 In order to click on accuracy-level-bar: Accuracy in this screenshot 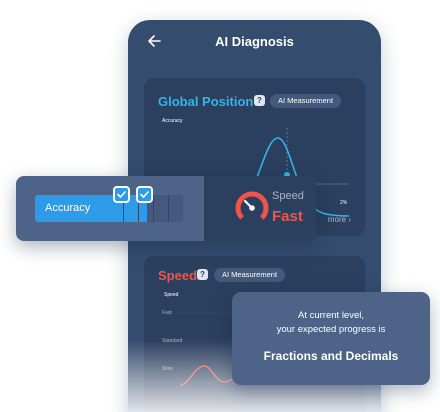, I will do `click(109, 208)`.